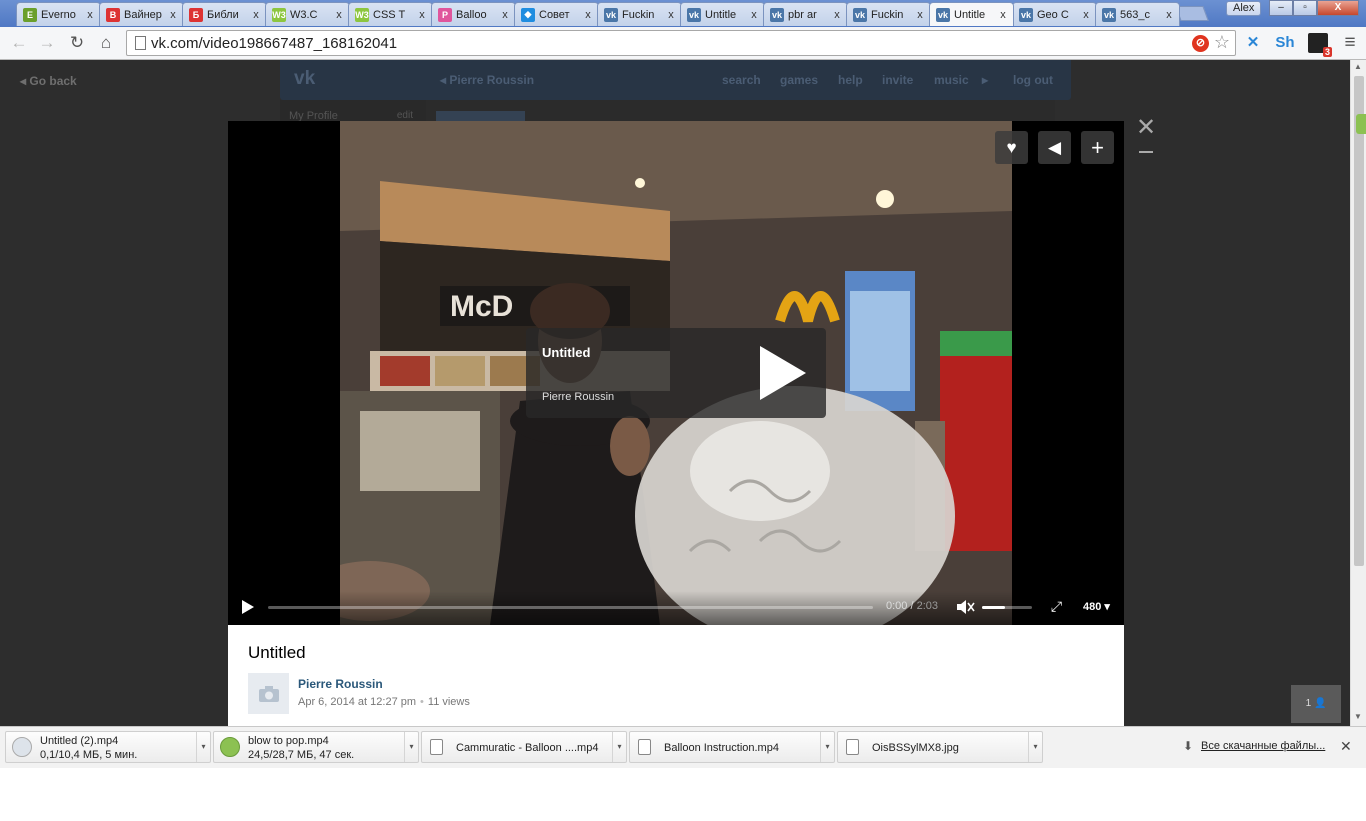  I want to click on tab-favicon-icon: P, so click(445, 14).